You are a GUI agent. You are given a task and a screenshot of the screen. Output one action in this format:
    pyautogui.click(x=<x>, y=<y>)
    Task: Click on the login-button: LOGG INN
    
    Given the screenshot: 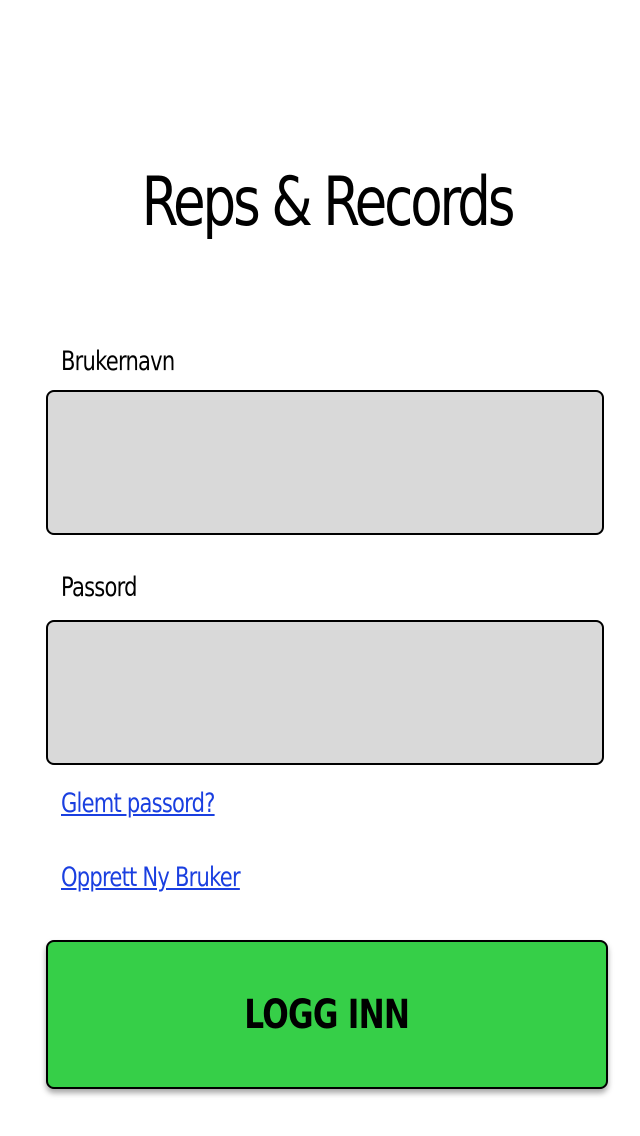 What is the action you would take?
    pyautogui.click(x=327, y=1014)
    